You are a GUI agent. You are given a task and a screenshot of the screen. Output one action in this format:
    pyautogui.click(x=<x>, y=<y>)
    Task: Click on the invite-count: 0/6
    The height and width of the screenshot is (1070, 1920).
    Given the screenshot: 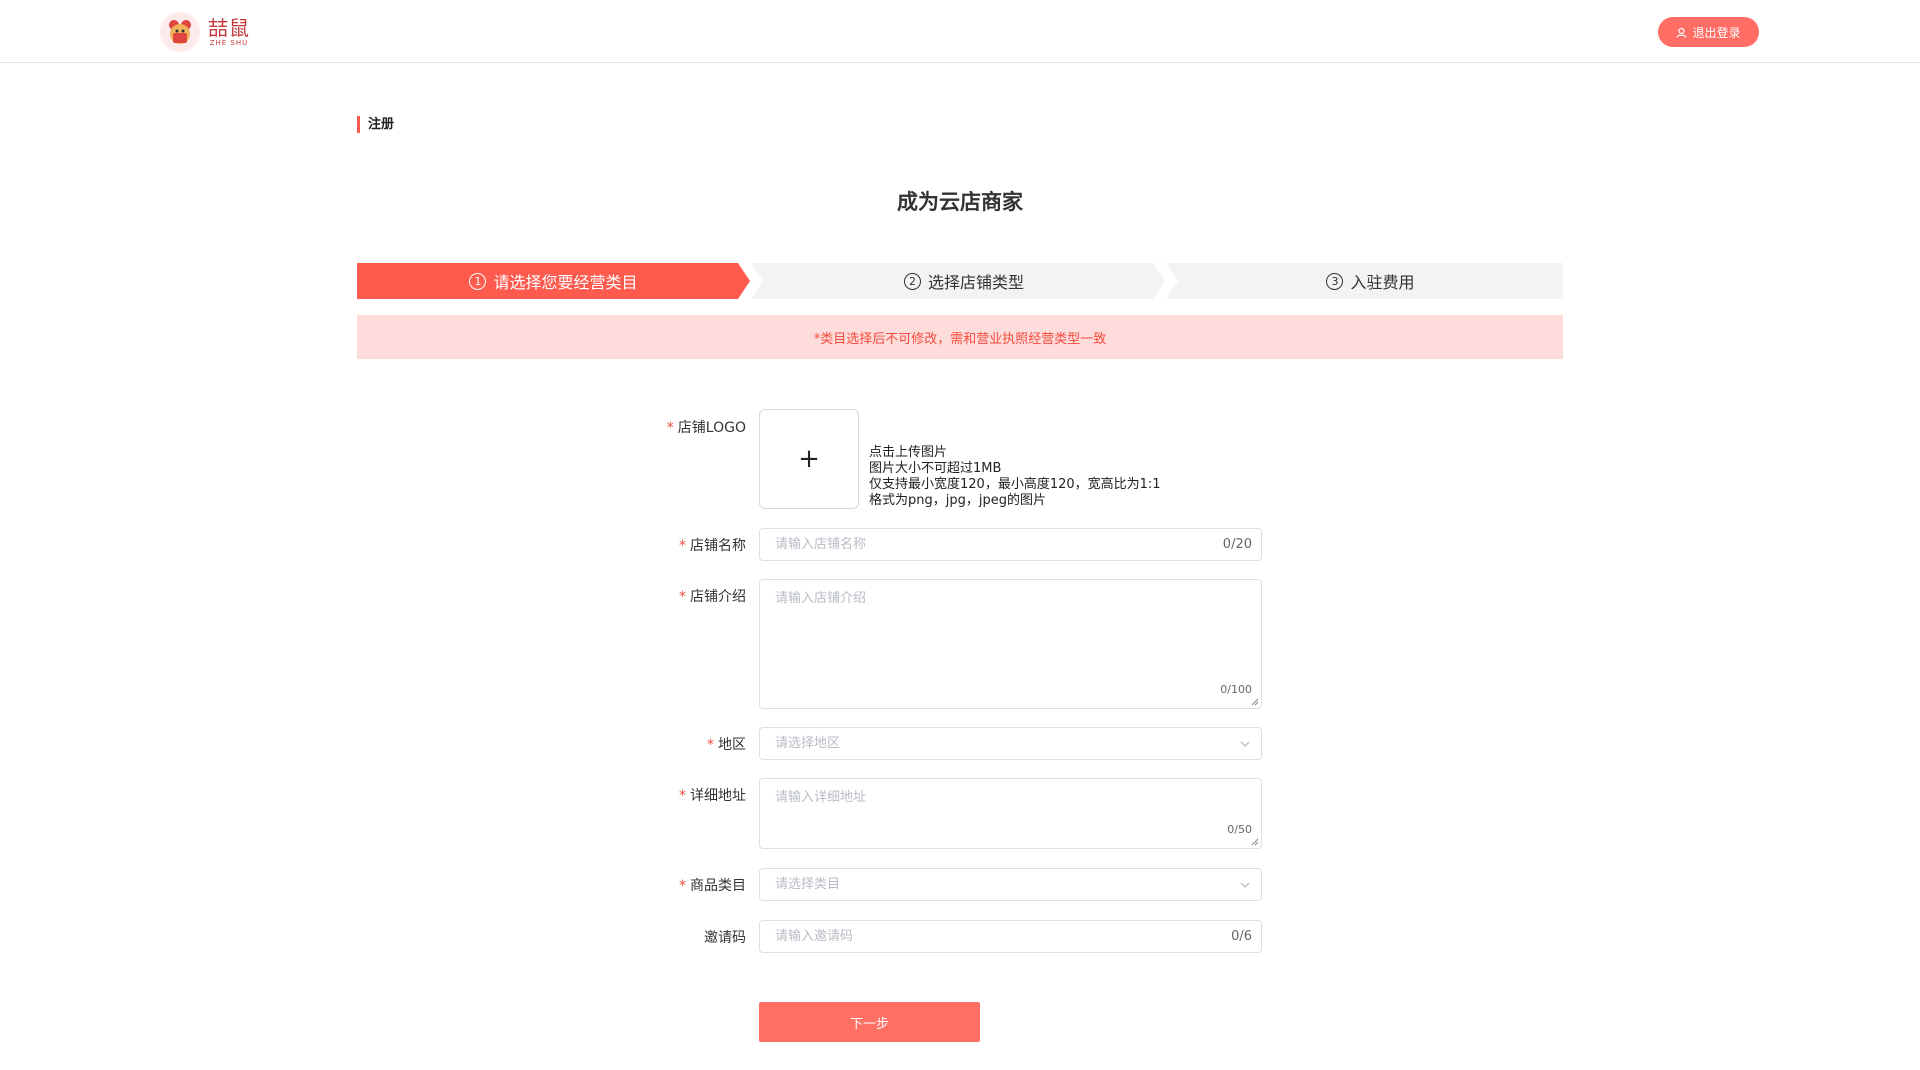 What is the action you would take?
    pyautogui.click(x=1241, y=936)
    